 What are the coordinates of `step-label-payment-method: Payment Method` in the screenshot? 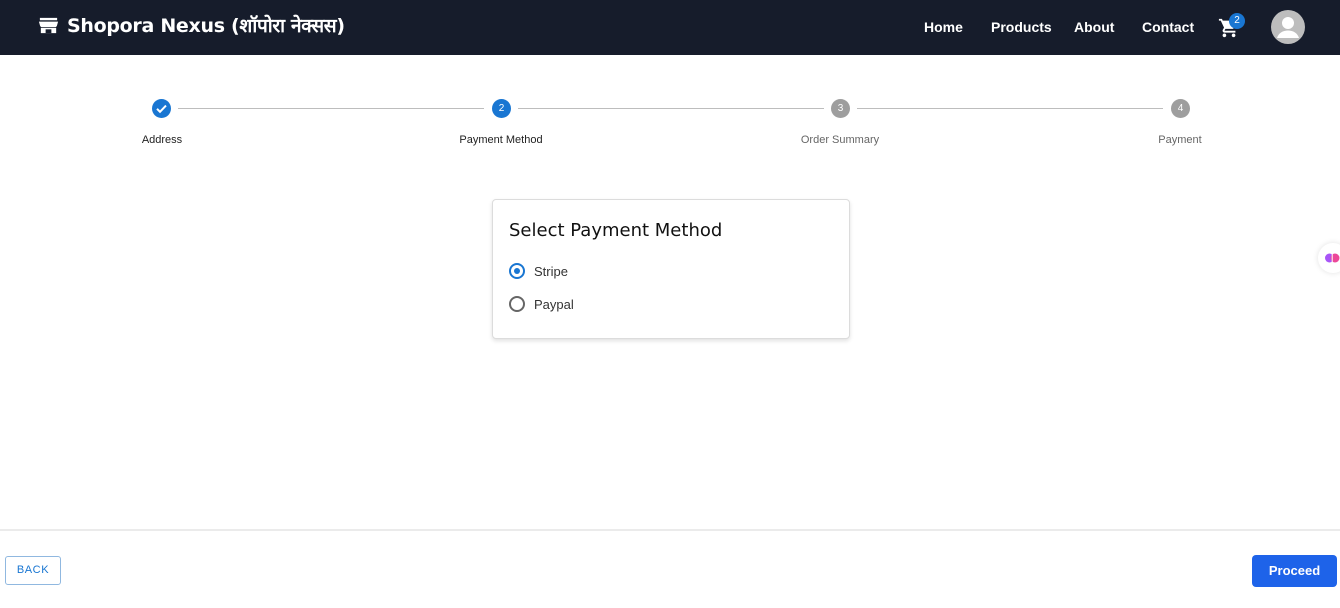 It's located at (501, 140).